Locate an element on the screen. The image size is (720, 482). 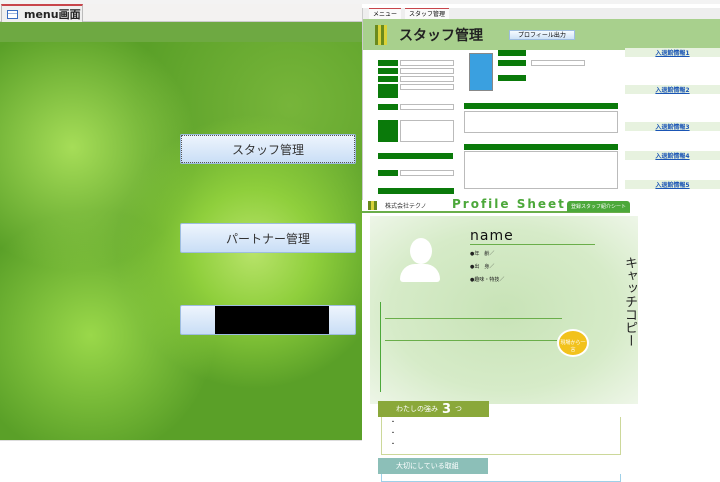
profile-header: 株式会社テクノ Profile Sheet 登録スタッフ紹介シート is located at coordinates (496, 205).